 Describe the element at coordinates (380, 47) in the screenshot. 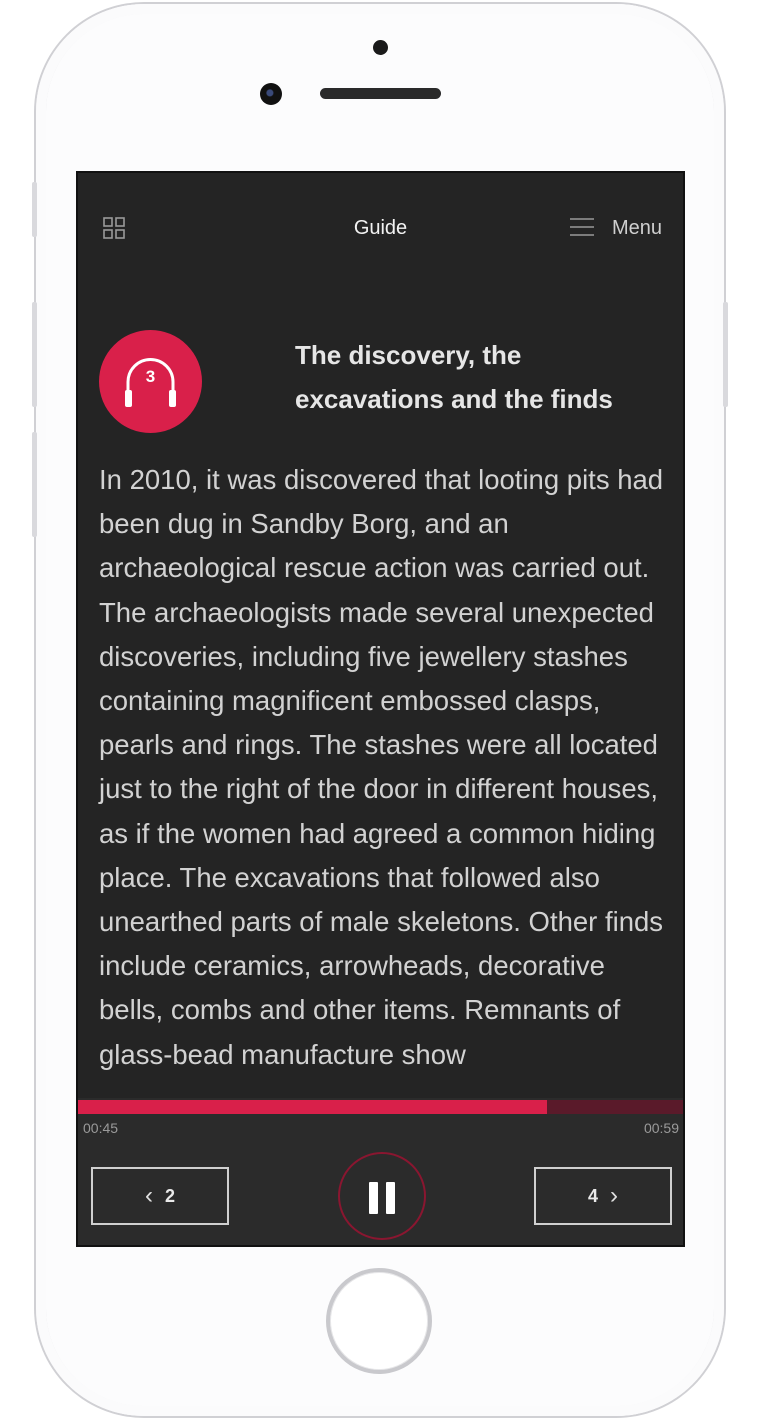

I see `proximity-sensor` at that location.